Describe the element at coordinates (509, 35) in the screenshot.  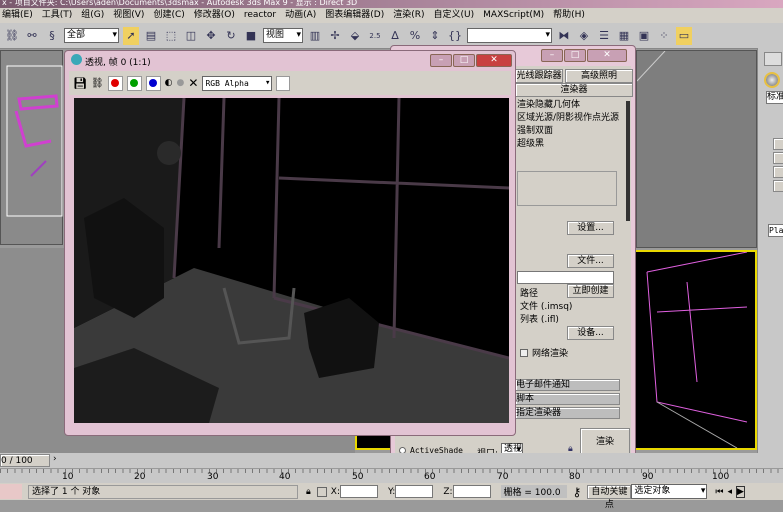
I see `named-selection-dropdown` at that location.